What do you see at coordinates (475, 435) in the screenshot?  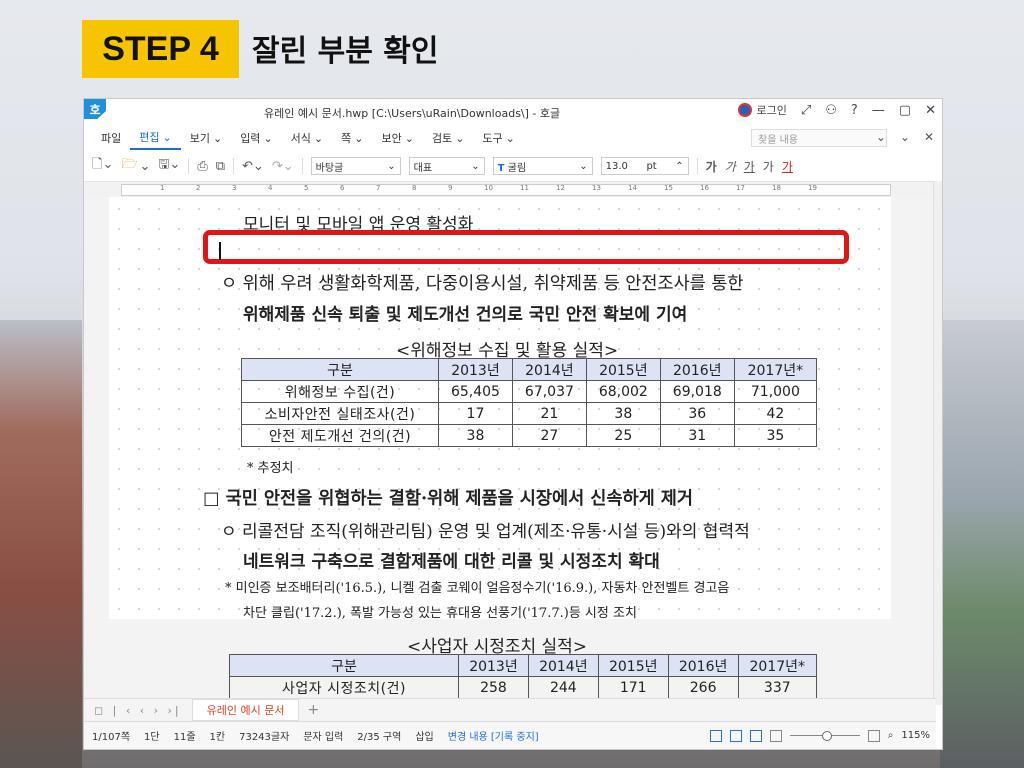 I see `table-cell: 38` at bounding box center [475, 435].